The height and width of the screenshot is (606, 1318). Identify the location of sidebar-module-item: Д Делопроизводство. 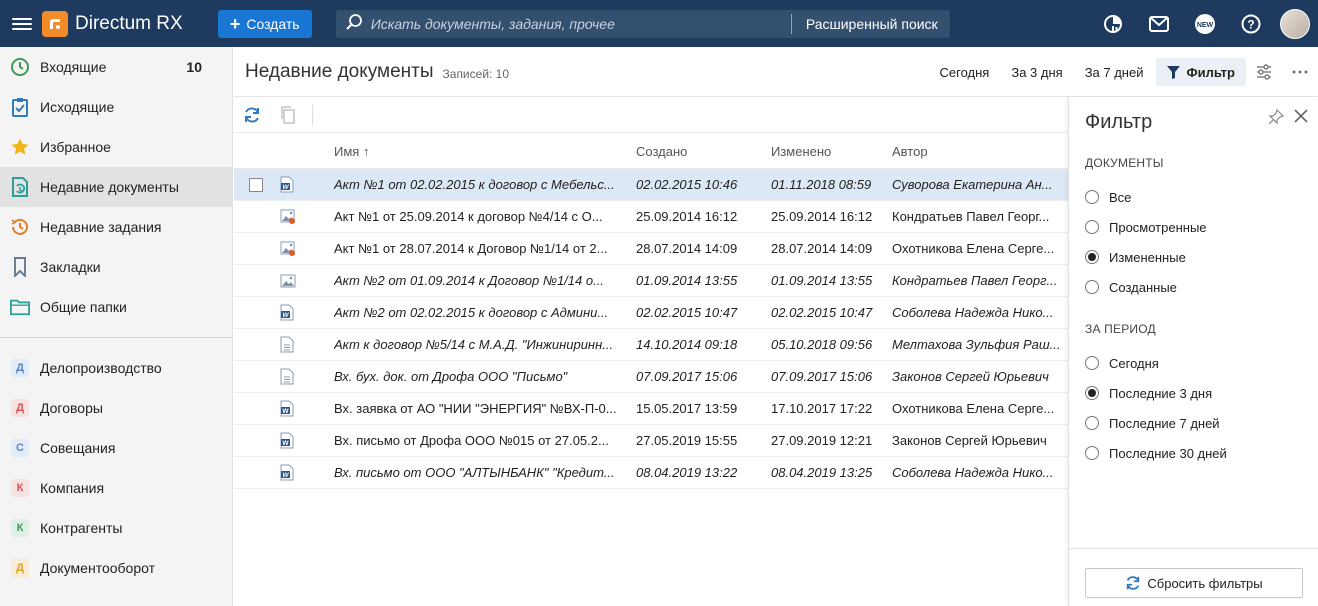
(116, 368).